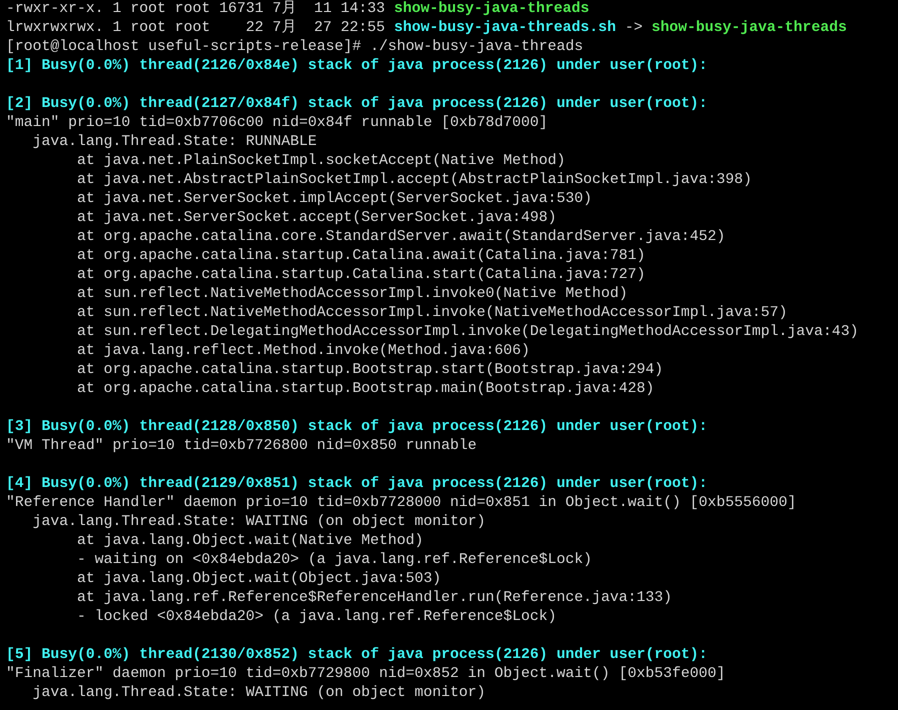 This screenshot has height=710, width=898. Describe the element at coordinates (175, 142) in the screenshot. I see `terminal-line: java.lang.Thread.State: RUNNABLE` at that location.